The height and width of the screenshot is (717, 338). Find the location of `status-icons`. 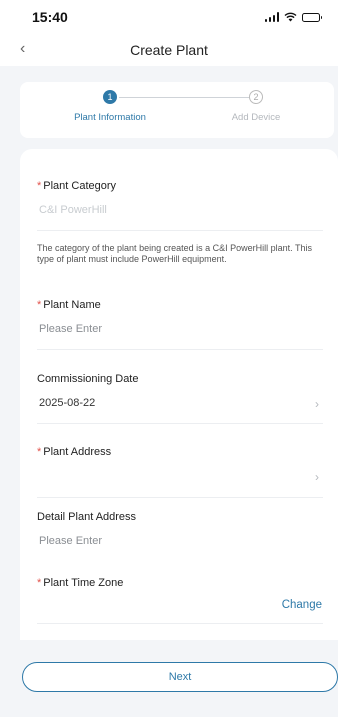

status-icons is located at coordinates (293, 17).